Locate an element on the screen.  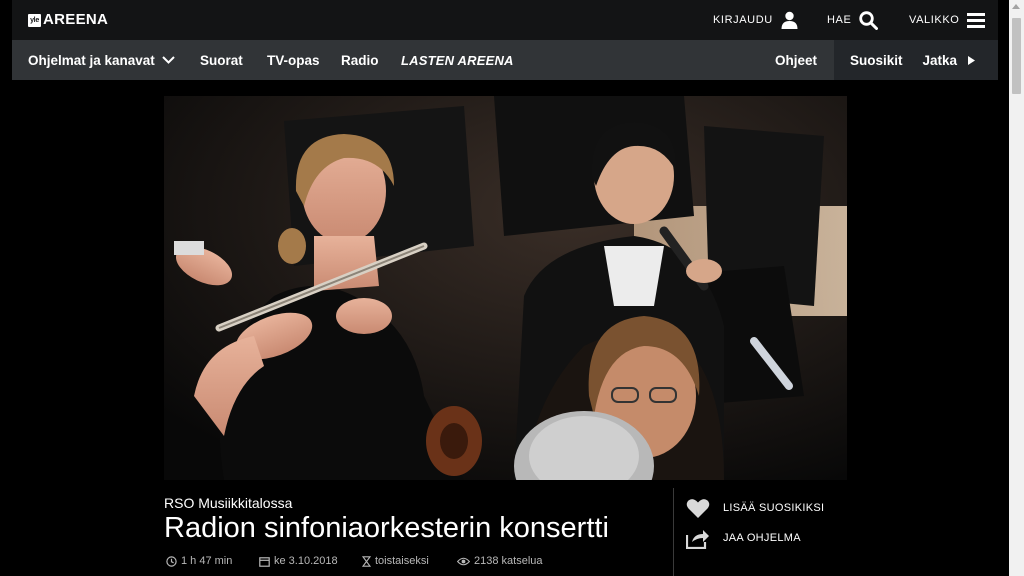
eye-icon is located at coordinates (463, 561).